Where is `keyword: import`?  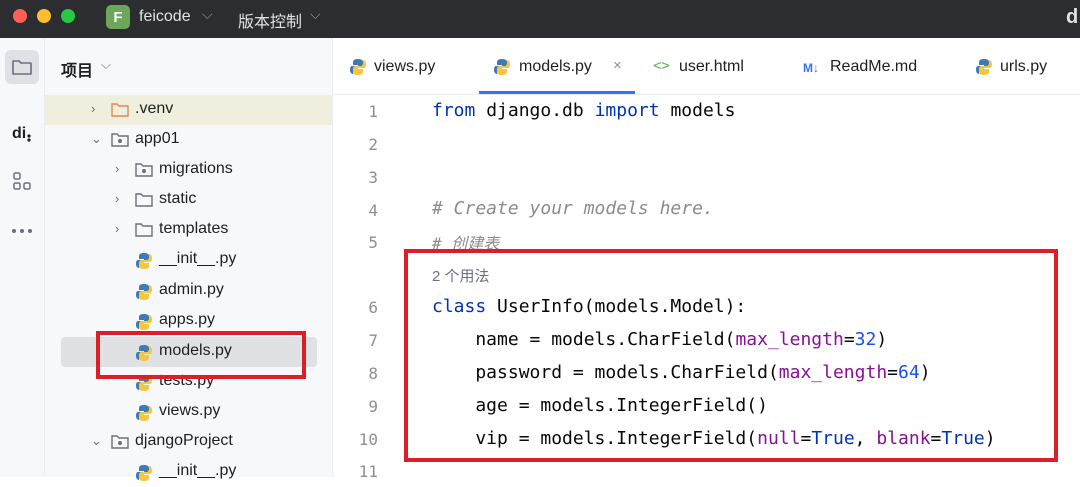
keyword: import is located at coordinates (627, 110).